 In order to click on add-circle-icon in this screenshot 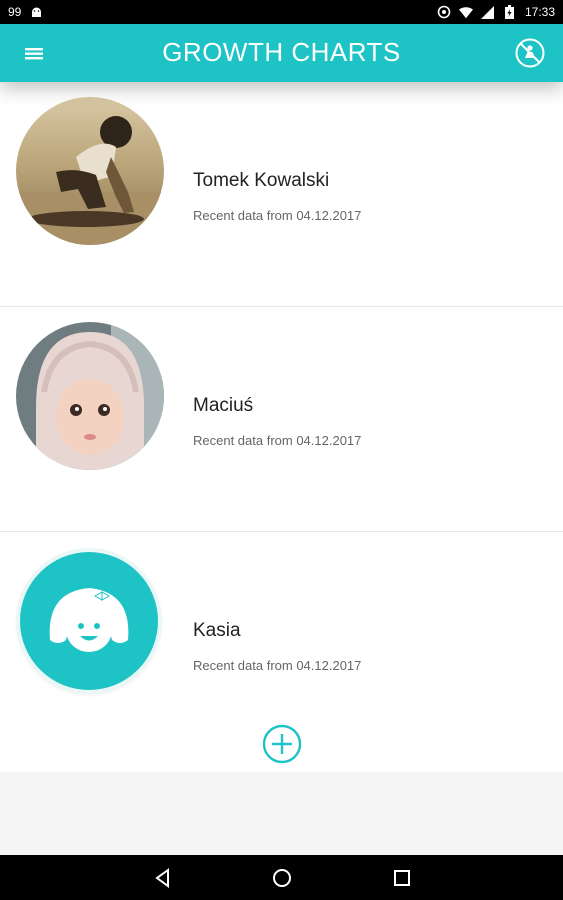, I will do `click(282, 744)`.